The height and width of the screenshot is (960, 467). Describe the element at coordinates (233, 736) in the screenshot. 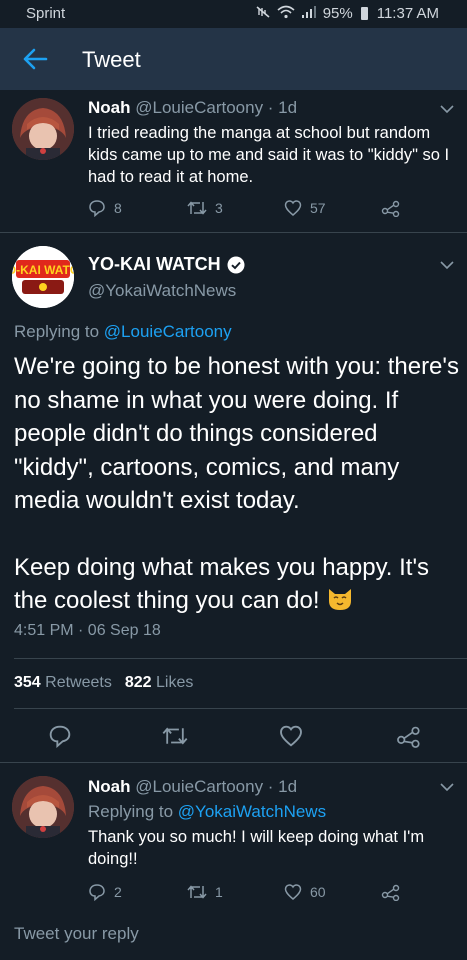

I see `main-tweet-actions` at that location.